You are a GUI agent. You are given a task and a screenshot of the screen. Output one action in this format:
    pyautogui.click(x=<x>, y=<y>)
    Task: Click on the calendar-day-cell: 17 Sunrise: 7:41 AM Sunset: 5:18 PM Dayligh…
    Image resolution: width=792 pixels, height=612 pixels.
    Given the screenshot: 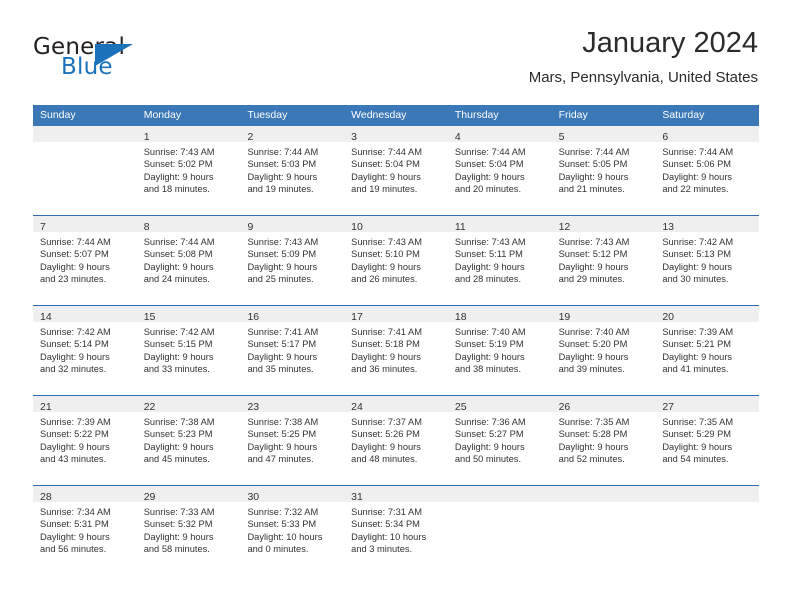 What is the action you would take?
    pyautogui.click(x=396, y=350)
    